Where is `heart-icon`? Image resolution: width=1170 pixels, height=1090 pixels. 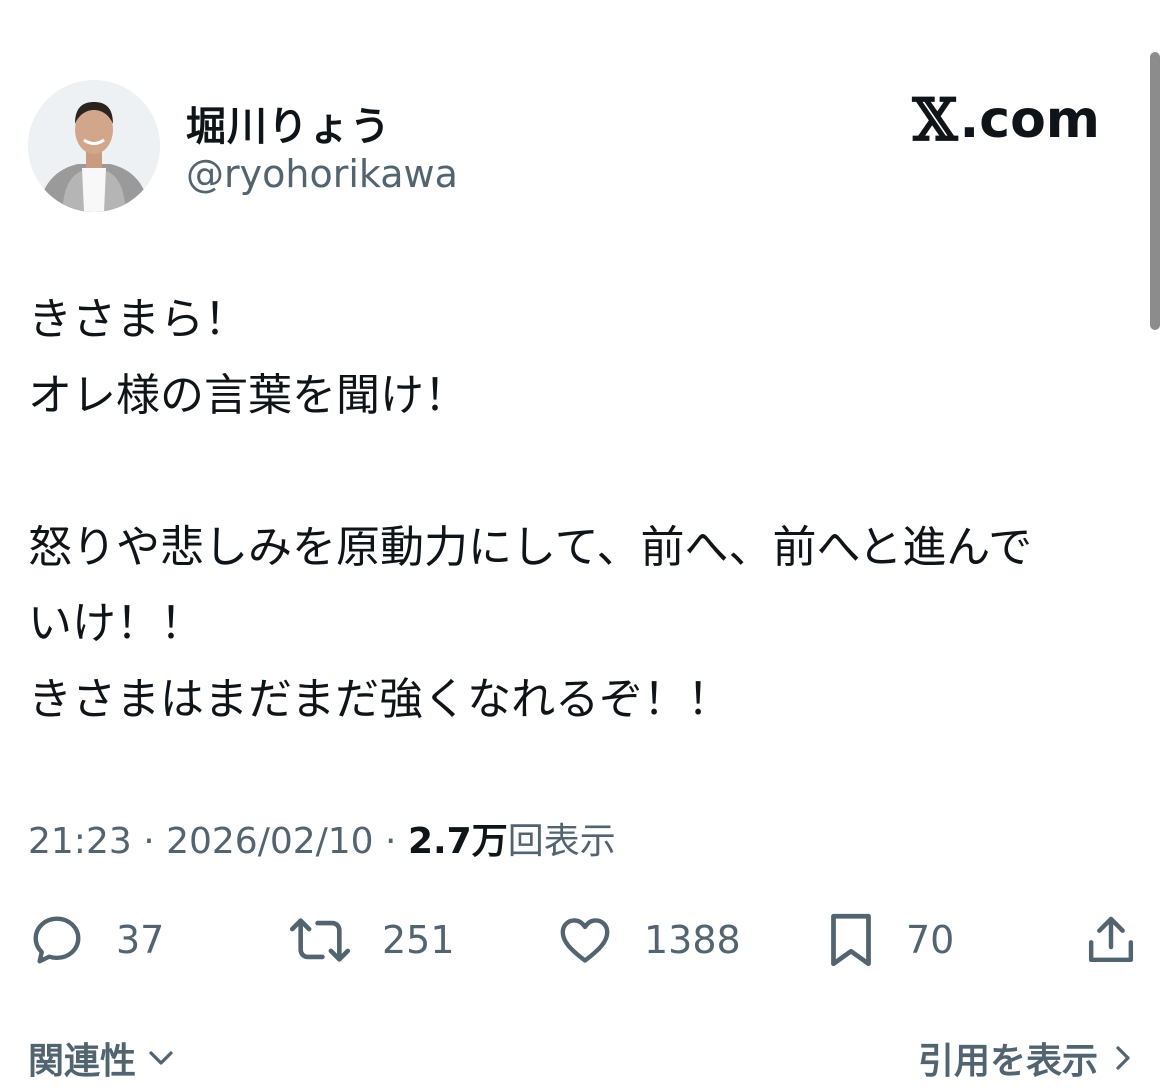 heart-icon is located at coordinates (585, 940).